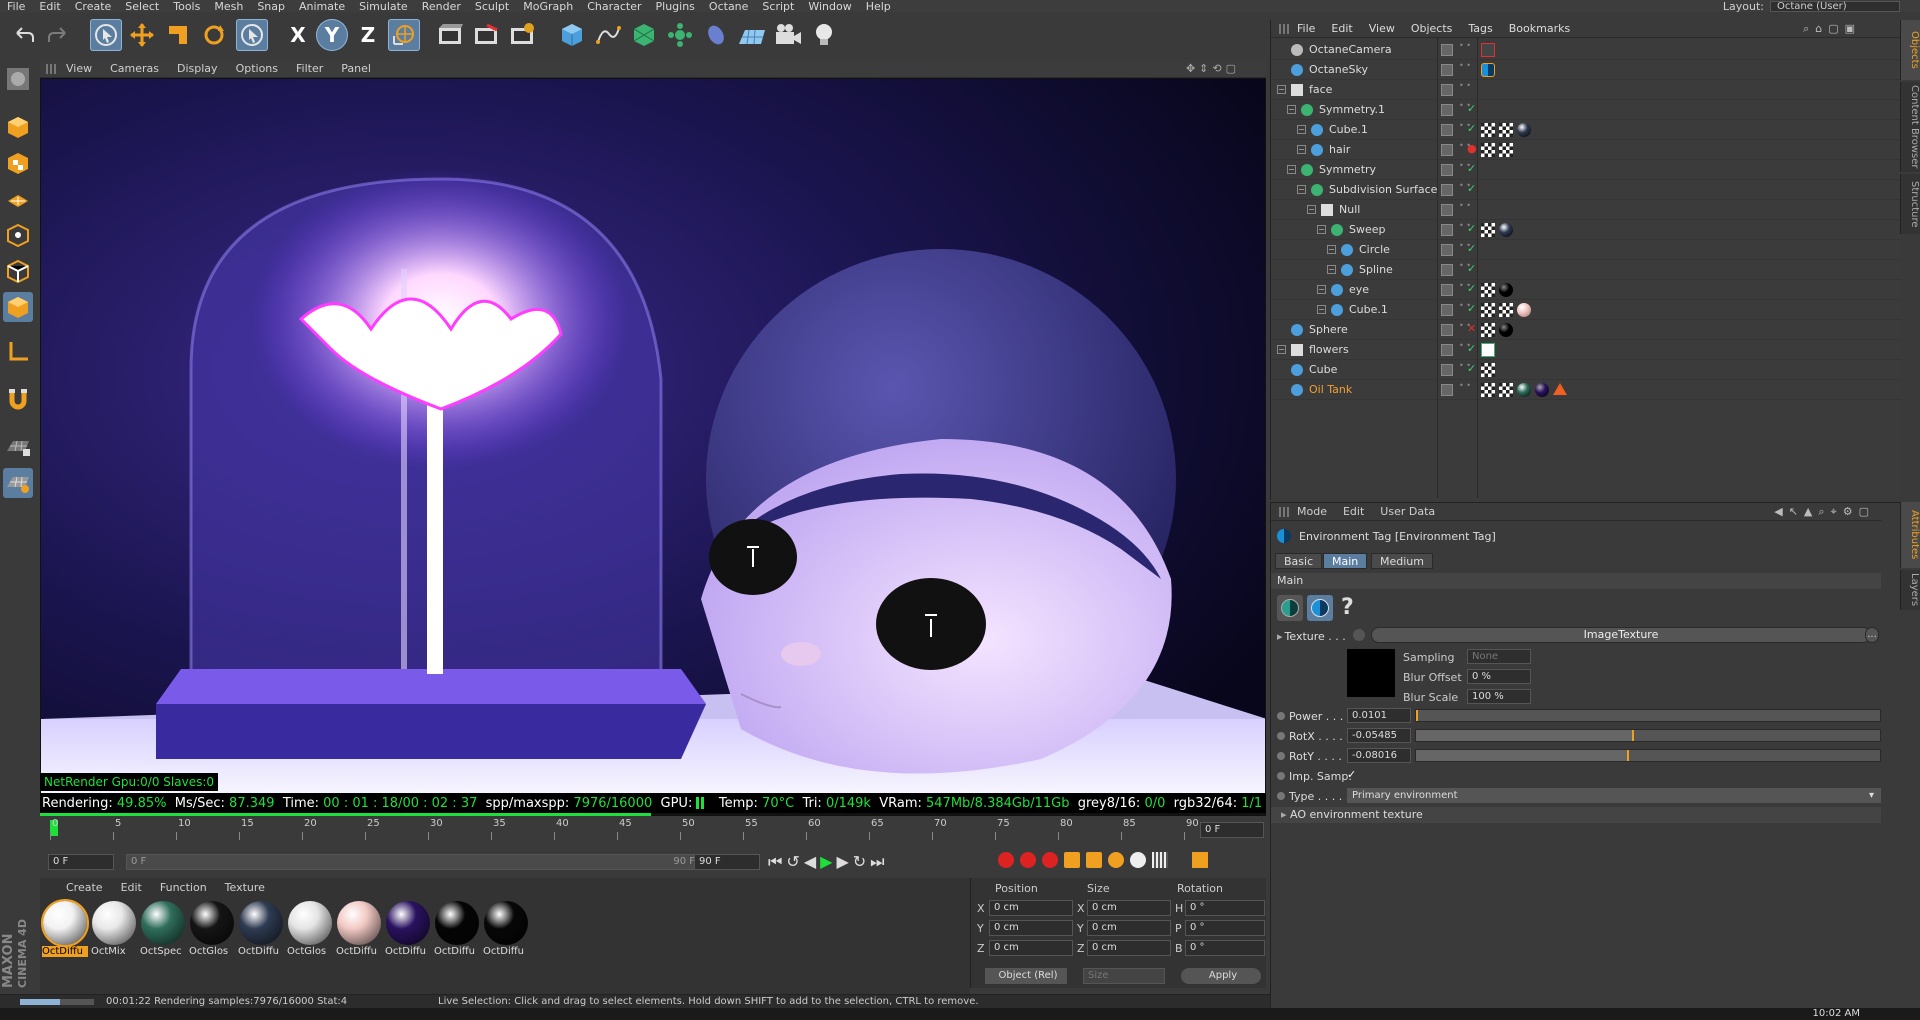  I want to click on object-row: Sphere • • ✕, so click(1586, 330).